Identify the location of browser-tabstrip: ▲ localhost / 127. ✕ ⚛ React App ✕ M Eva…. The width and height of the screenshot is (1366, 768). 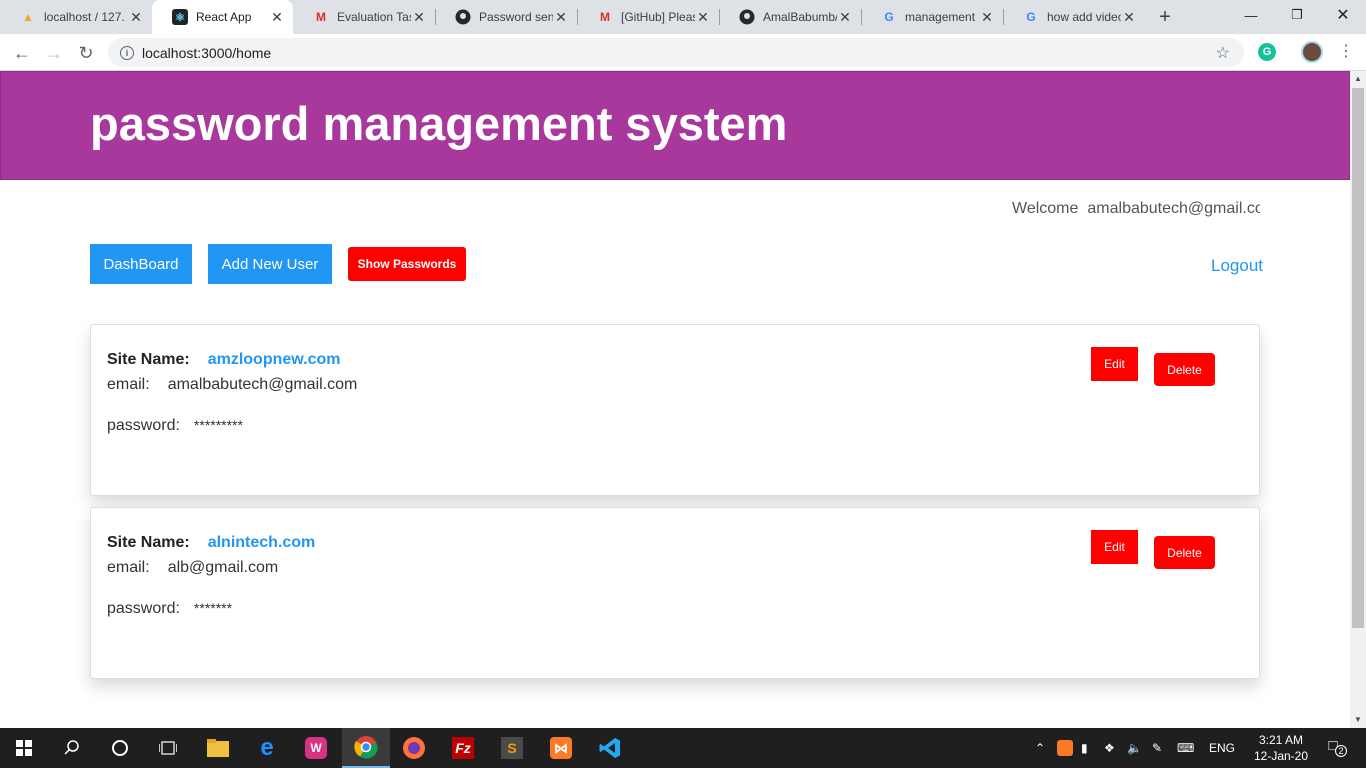
(683, 17).